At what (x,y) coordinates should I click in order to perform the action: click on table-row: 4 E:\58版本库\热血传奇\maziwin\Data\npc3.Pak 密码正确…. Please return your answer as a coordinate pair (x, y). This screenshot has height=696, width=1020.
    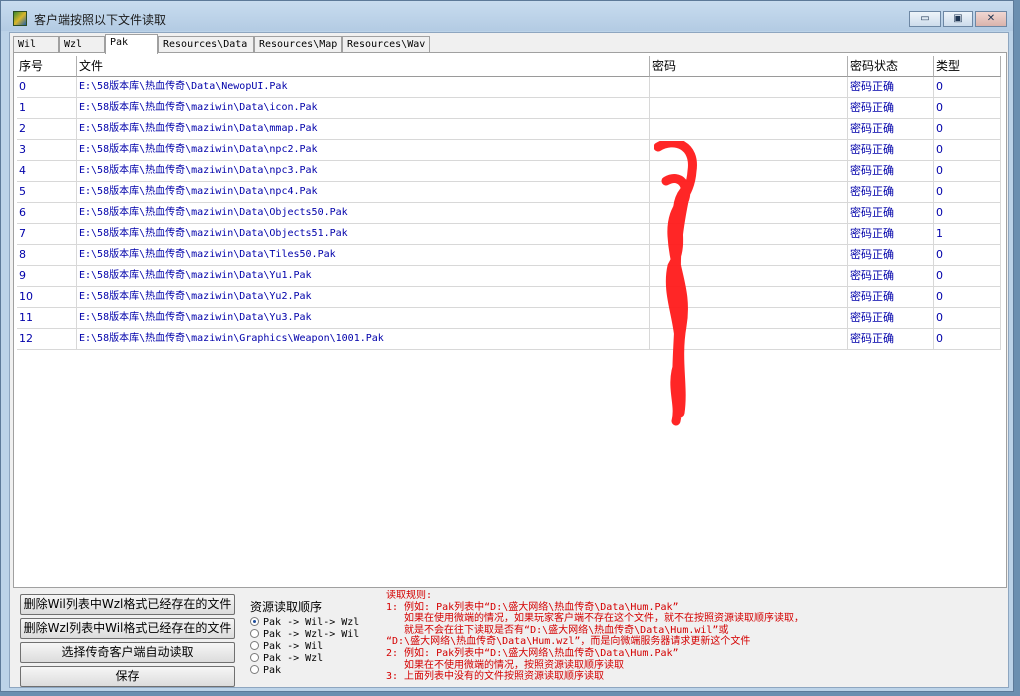
    Looking at the image, I should click on (509, 171).